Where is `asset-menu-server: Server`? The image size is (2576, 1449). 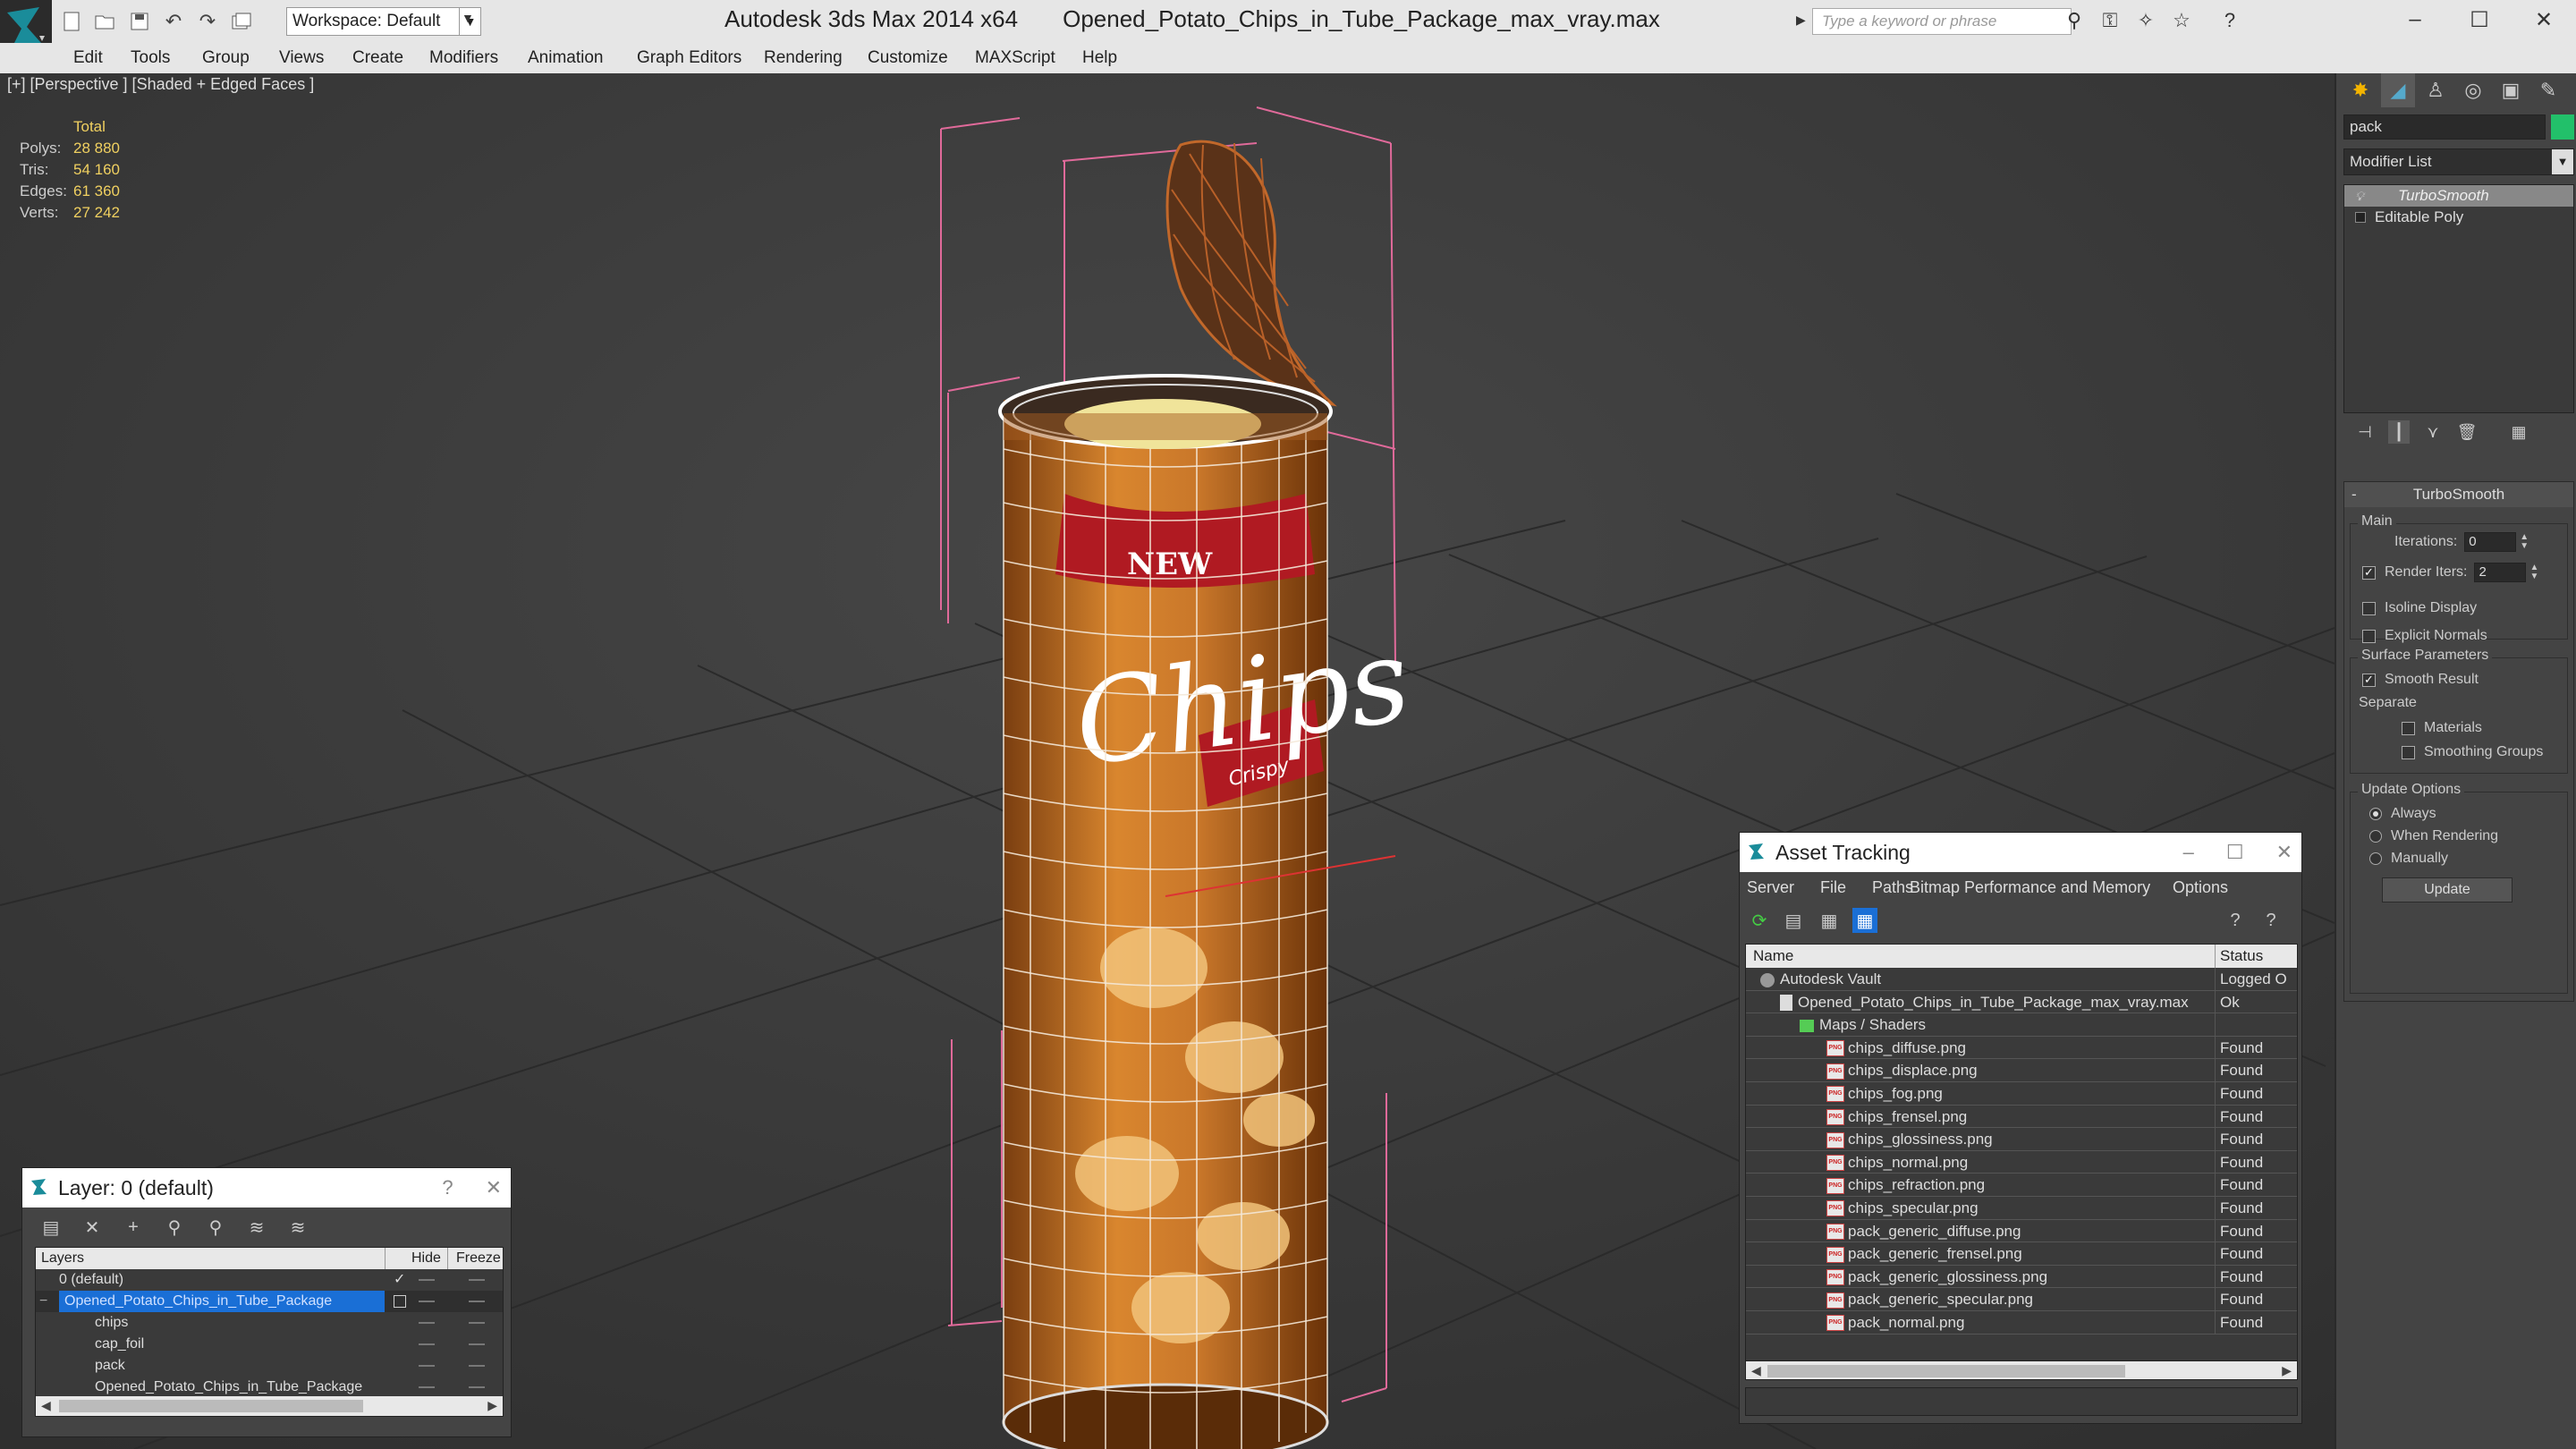
asset-menu-server: Server is located at coordinates (1770, 887).